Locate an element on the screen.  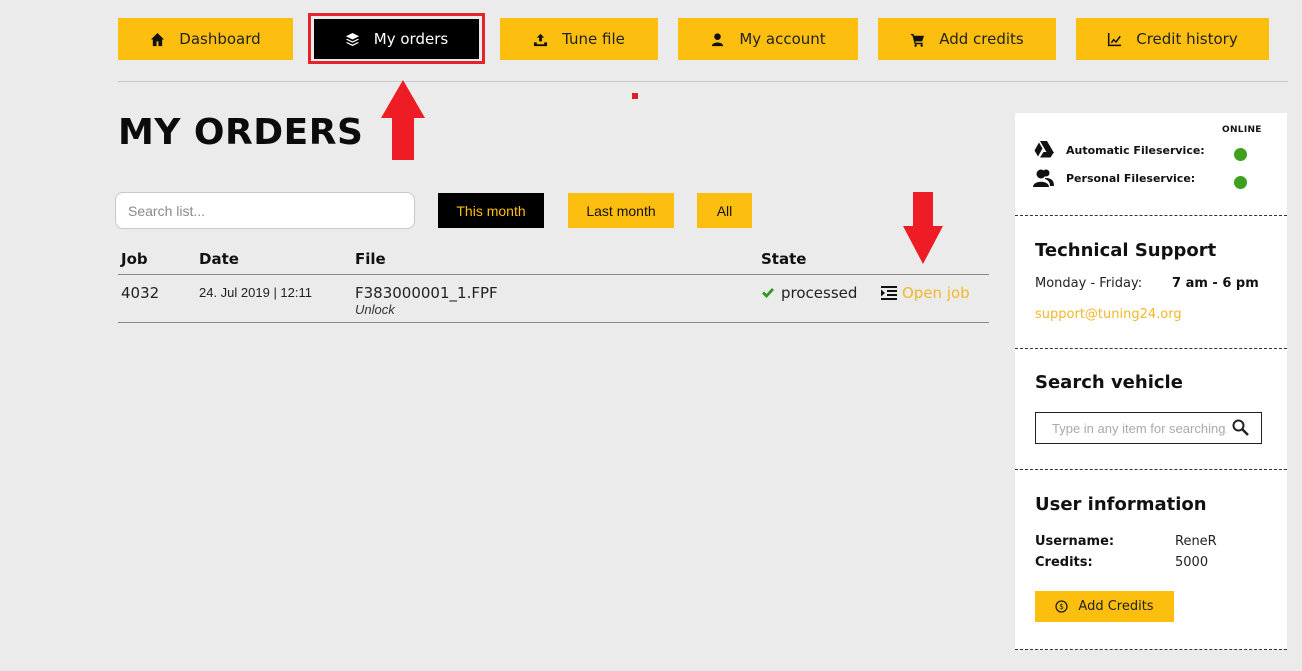
users-icon is located at coordinates (1043, 178).